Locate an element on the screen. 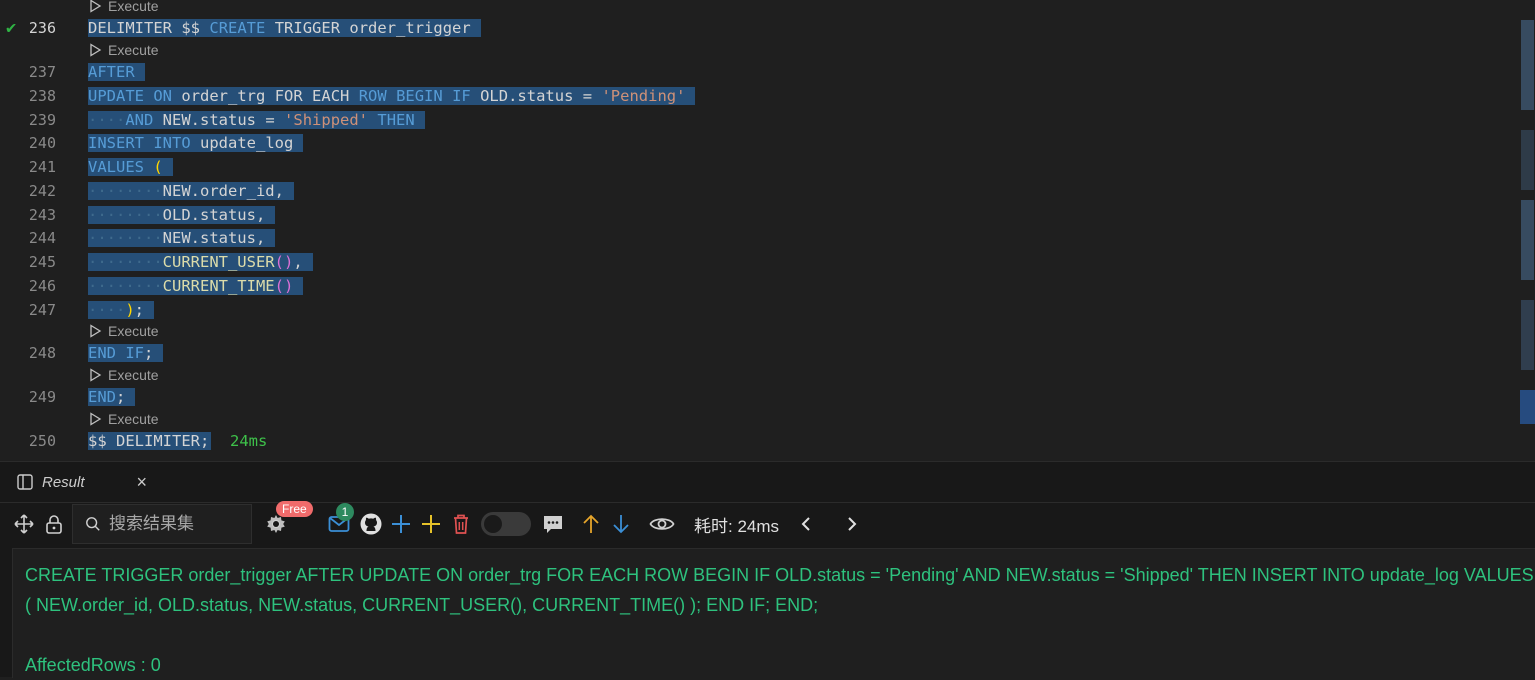  free-badge: Free is located at coordinates (294, 509).